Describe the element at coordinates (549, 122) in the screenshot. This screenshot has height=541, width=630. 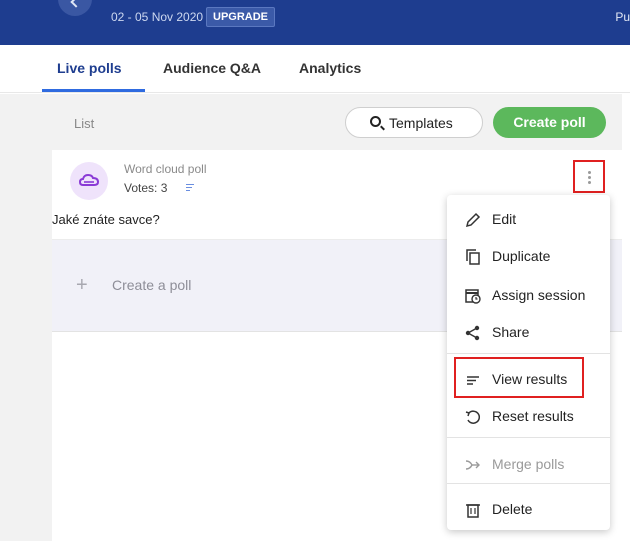
I see `create-poll-button: Create poll` at that location.